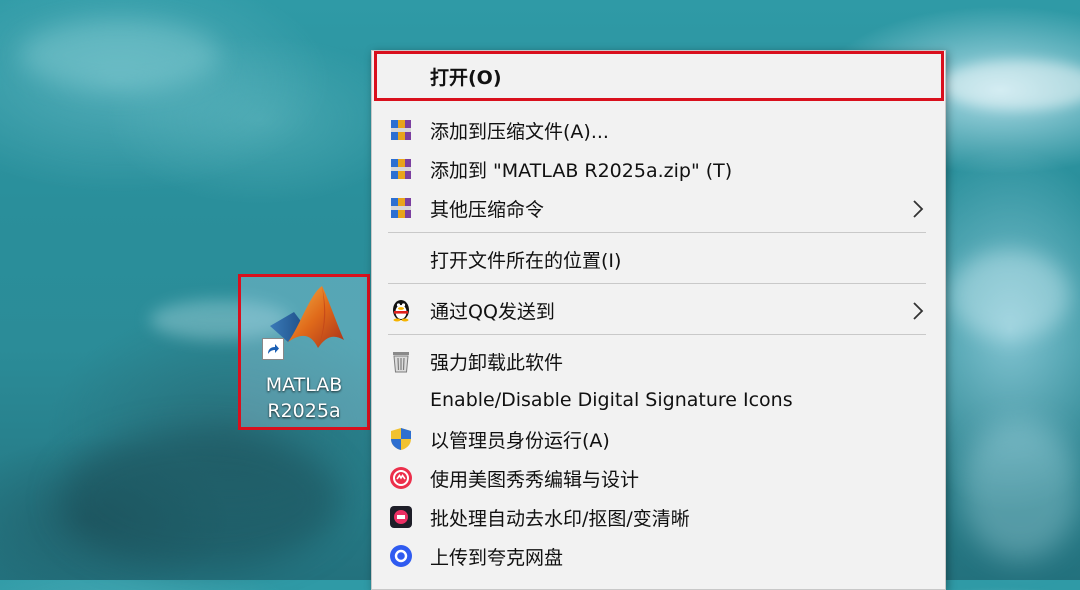  Describe the element at coordinates (560, 518) in the screenshot. I see `menu-item-label: 批处理自动去水印/抠图/变清晰` at that location.